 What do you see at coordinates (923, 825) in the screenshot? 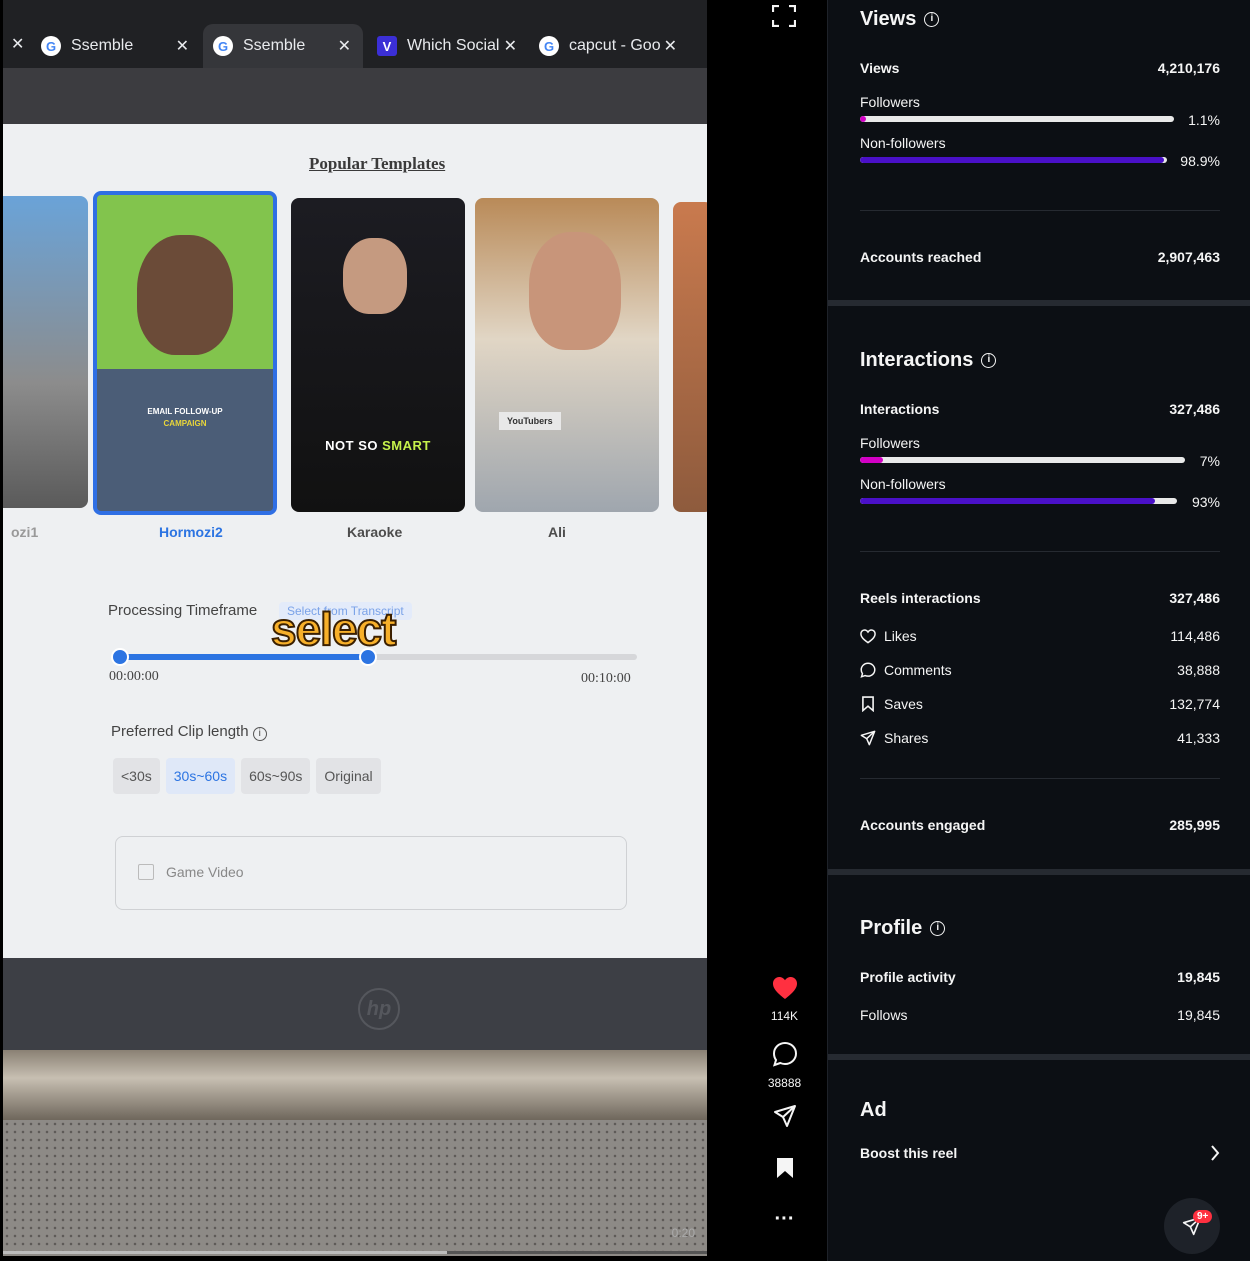
I see `accounts-engaged-label: Accounts engaged` at bounding box center [923, 825].